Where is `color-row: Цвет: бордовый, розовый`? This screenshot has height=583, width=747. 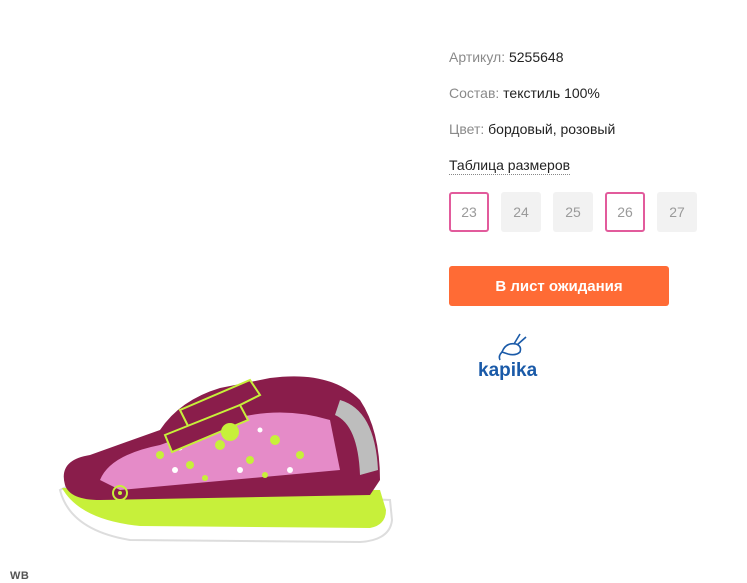 color-row: Цвет: бордовый, розовый is located at coordinates (594, 138).